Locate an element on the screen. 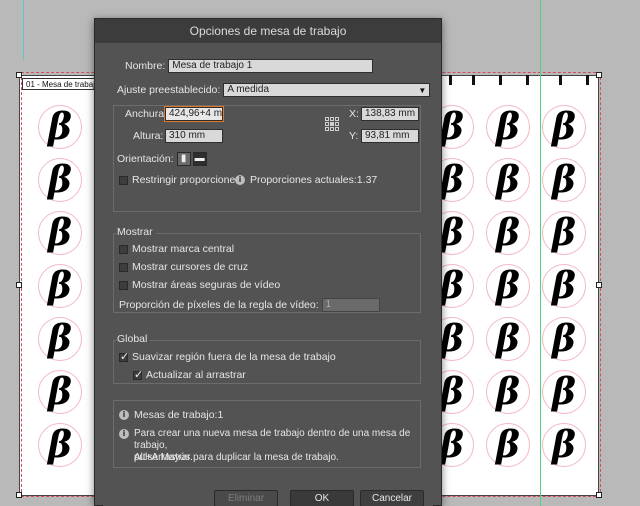  artboard-handle-top-right is located at coordinates (599, 75).